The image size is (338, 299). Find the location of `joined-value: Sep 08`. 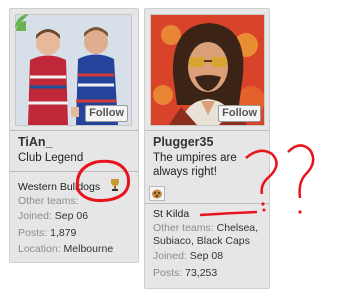

joined-value: Sep 08 is located at coordinates (206, 256).